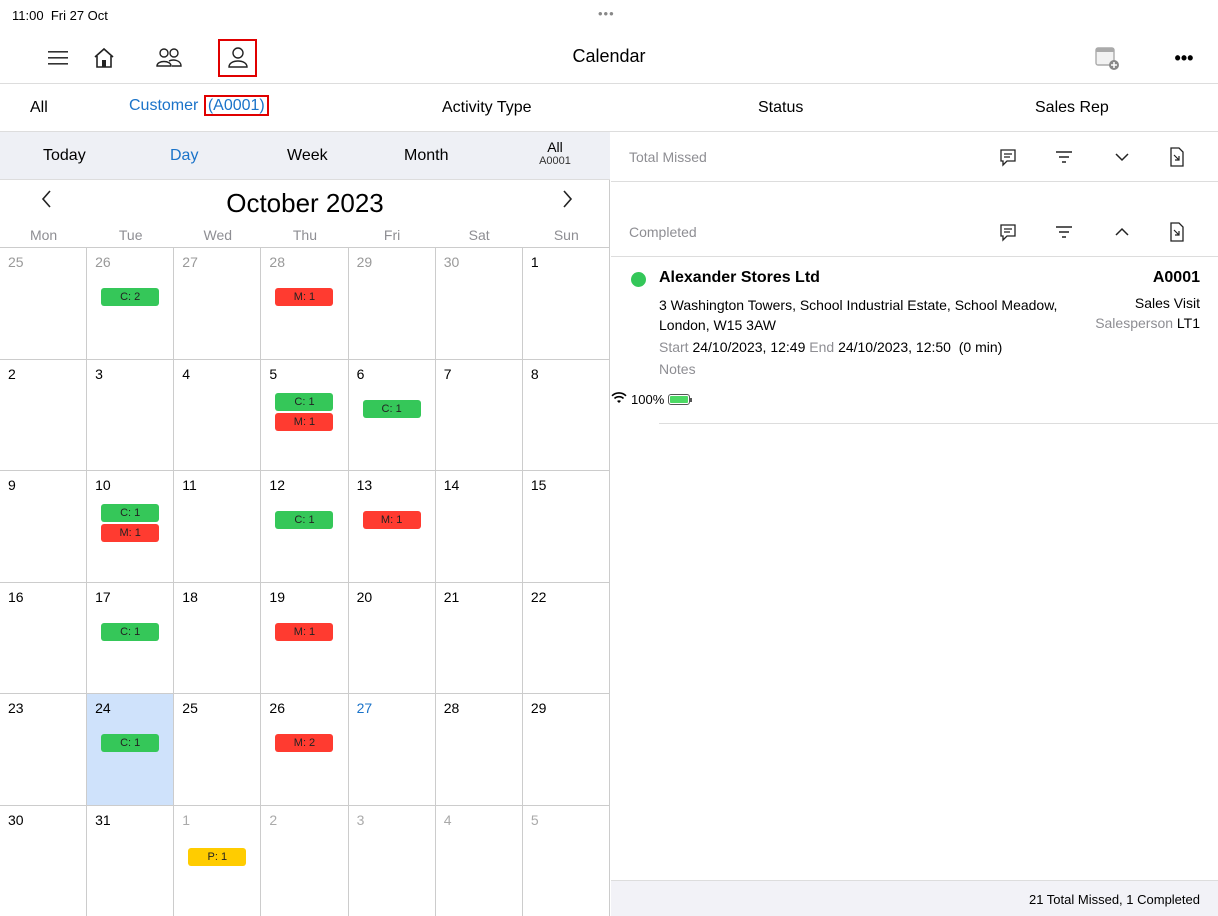 The width and height of the screenshot is (1218, 916). I want to click on day-cell: 9, so click(44, 527).